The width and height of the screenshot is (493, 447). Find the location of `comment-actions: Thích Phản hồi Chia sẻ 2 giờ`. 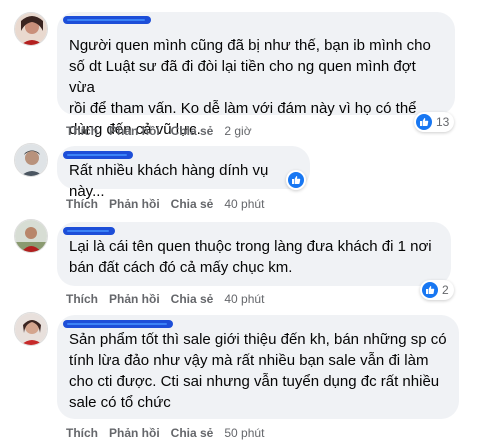

comment-actions: Thích Phản hồi Chia sẻ 2 giờ is located at coordinates (159, 131).